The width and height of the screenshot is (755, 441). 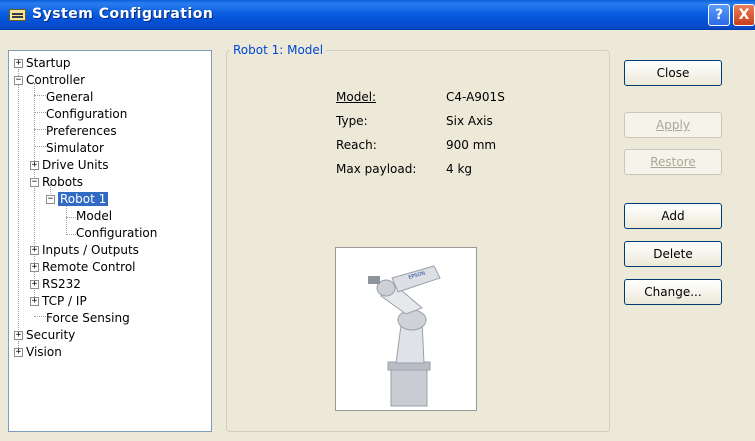 I want to click on property-value-max-payload: 4 kg, so click(x=459, y=169).